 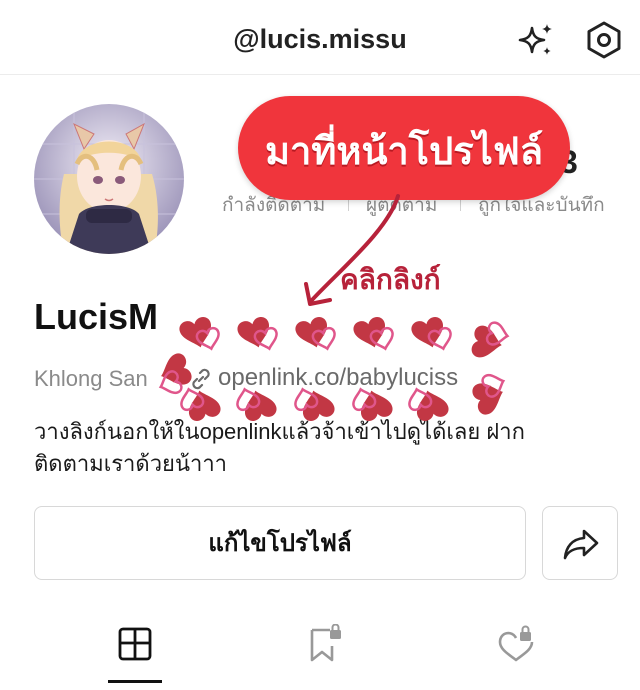 I want to click on annotation-bubble: มาที่หน้าโปรไฟล์, so click(x=404, y=148).